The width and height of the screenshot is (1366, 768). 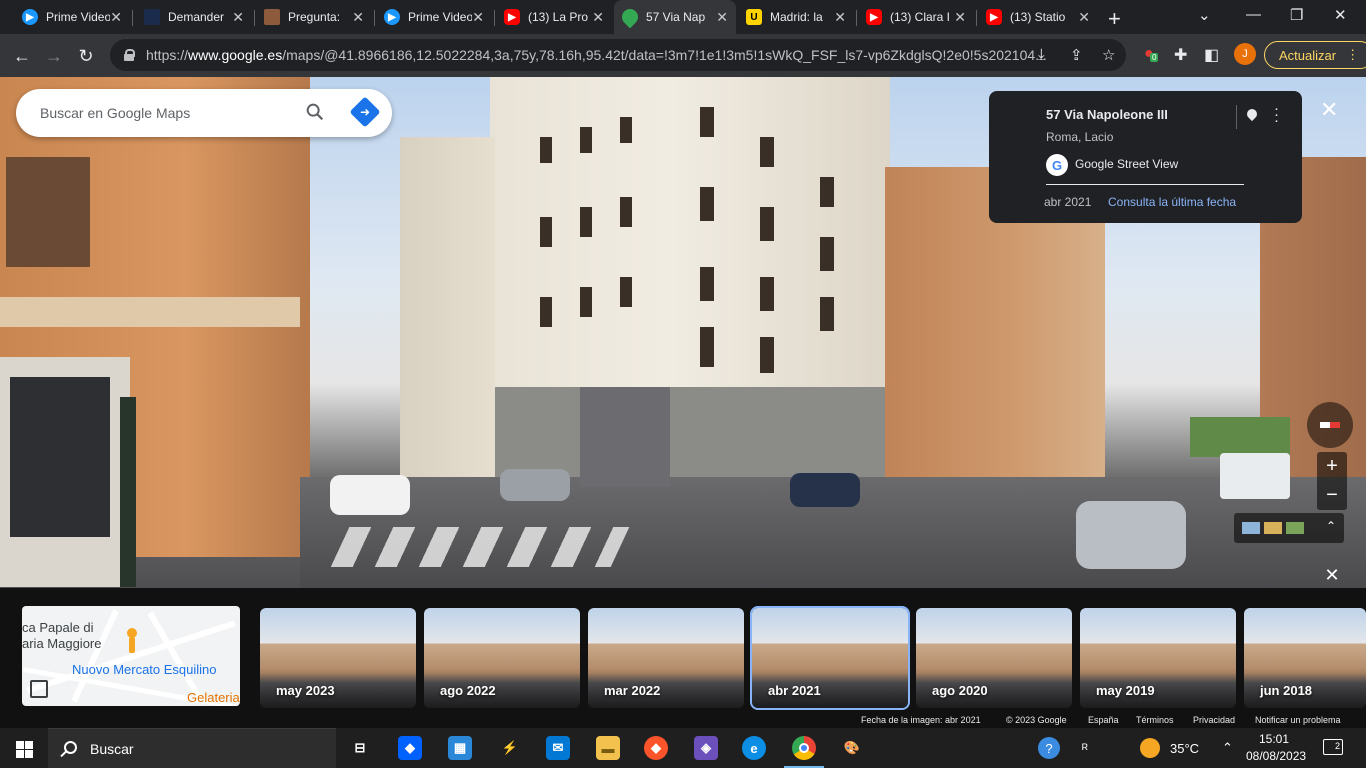 What do you see at coordinates (1332, 466) in the screenshot?
I see `zoom-in-button: +` at bounding box center [1332, 466].